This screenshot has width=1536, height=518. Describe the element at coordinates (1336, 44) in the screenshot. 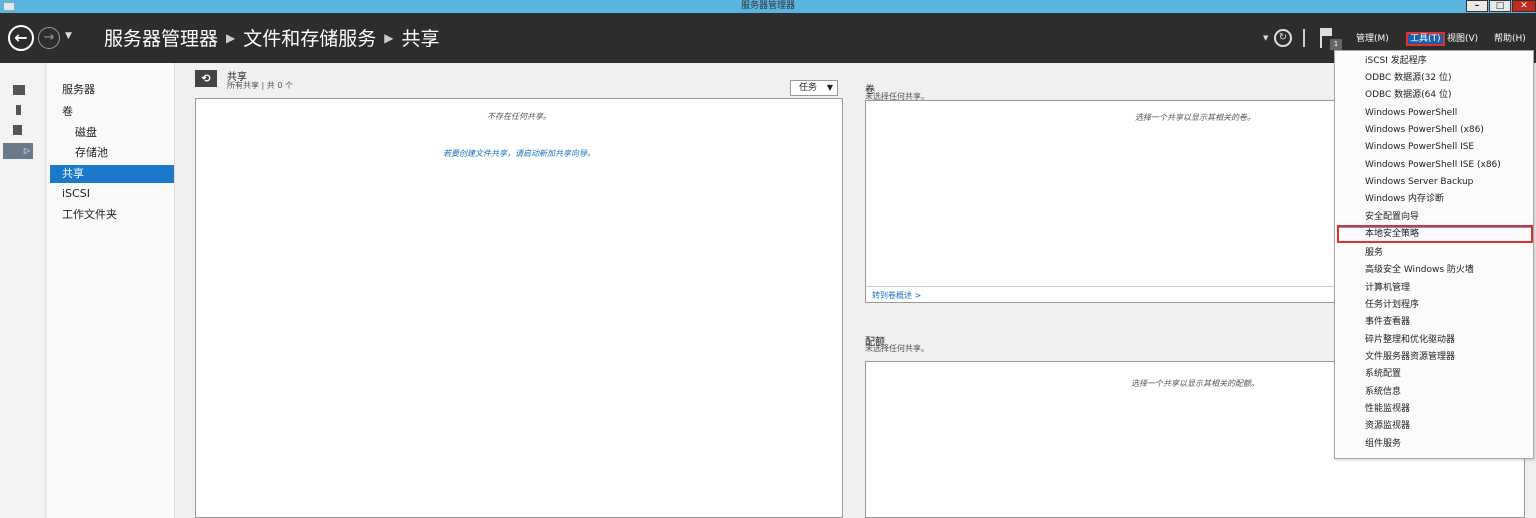

I see `notification-badge: 1` at that location.